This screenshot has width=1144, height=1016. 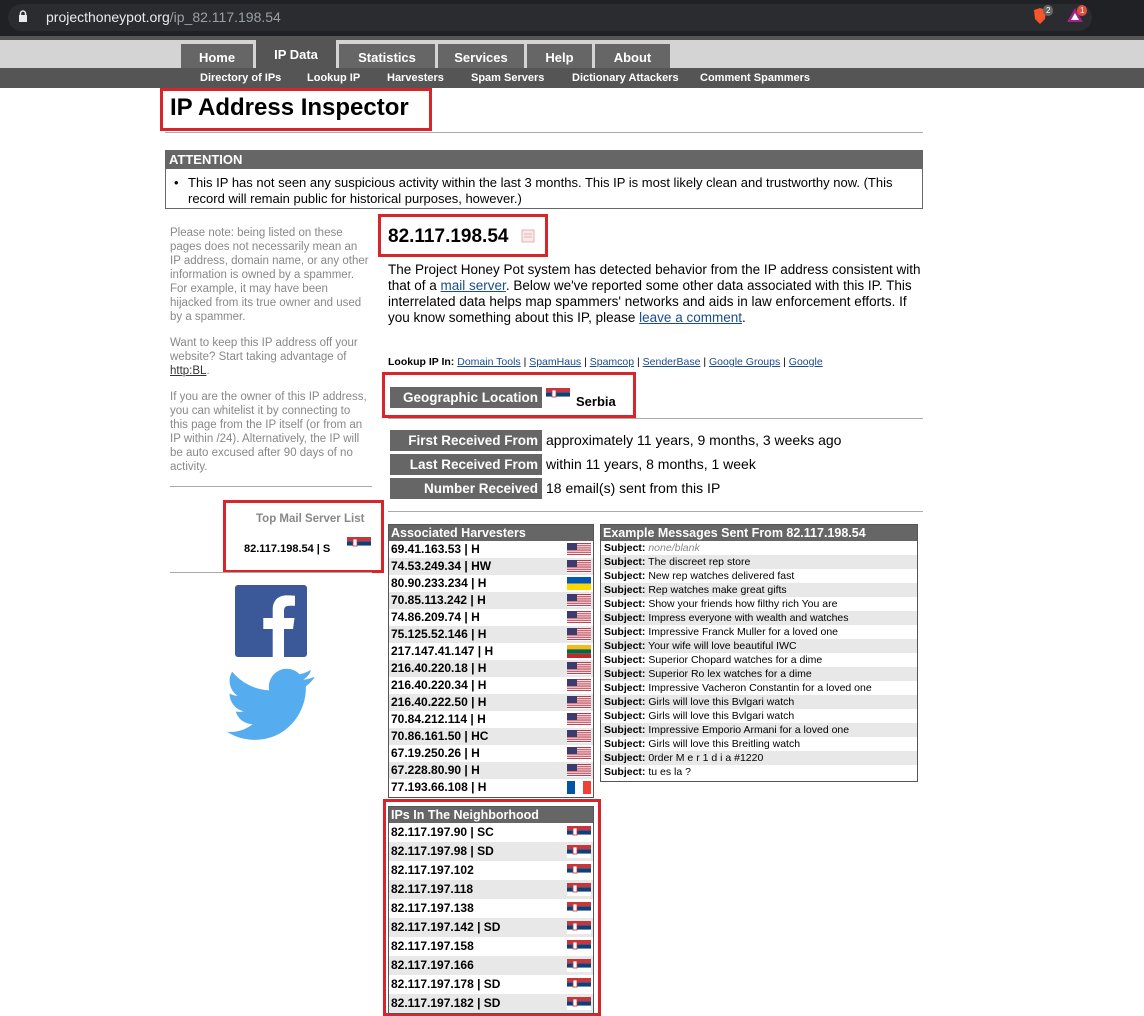 What do you see at coordinates (755, 78) in the screenshot?
I see `subnav-comment-spammers: Comment Spammers` at bounding box center [755, 78].